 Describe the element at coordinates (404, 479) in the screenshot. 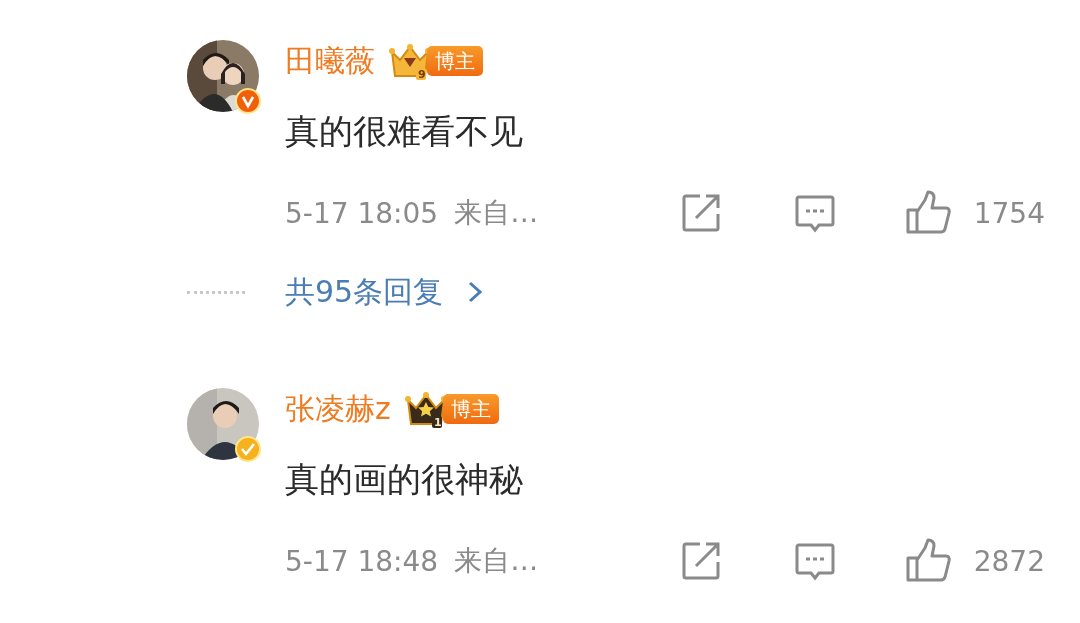

I see `comment-text: 真的画的很神秘` at that location.